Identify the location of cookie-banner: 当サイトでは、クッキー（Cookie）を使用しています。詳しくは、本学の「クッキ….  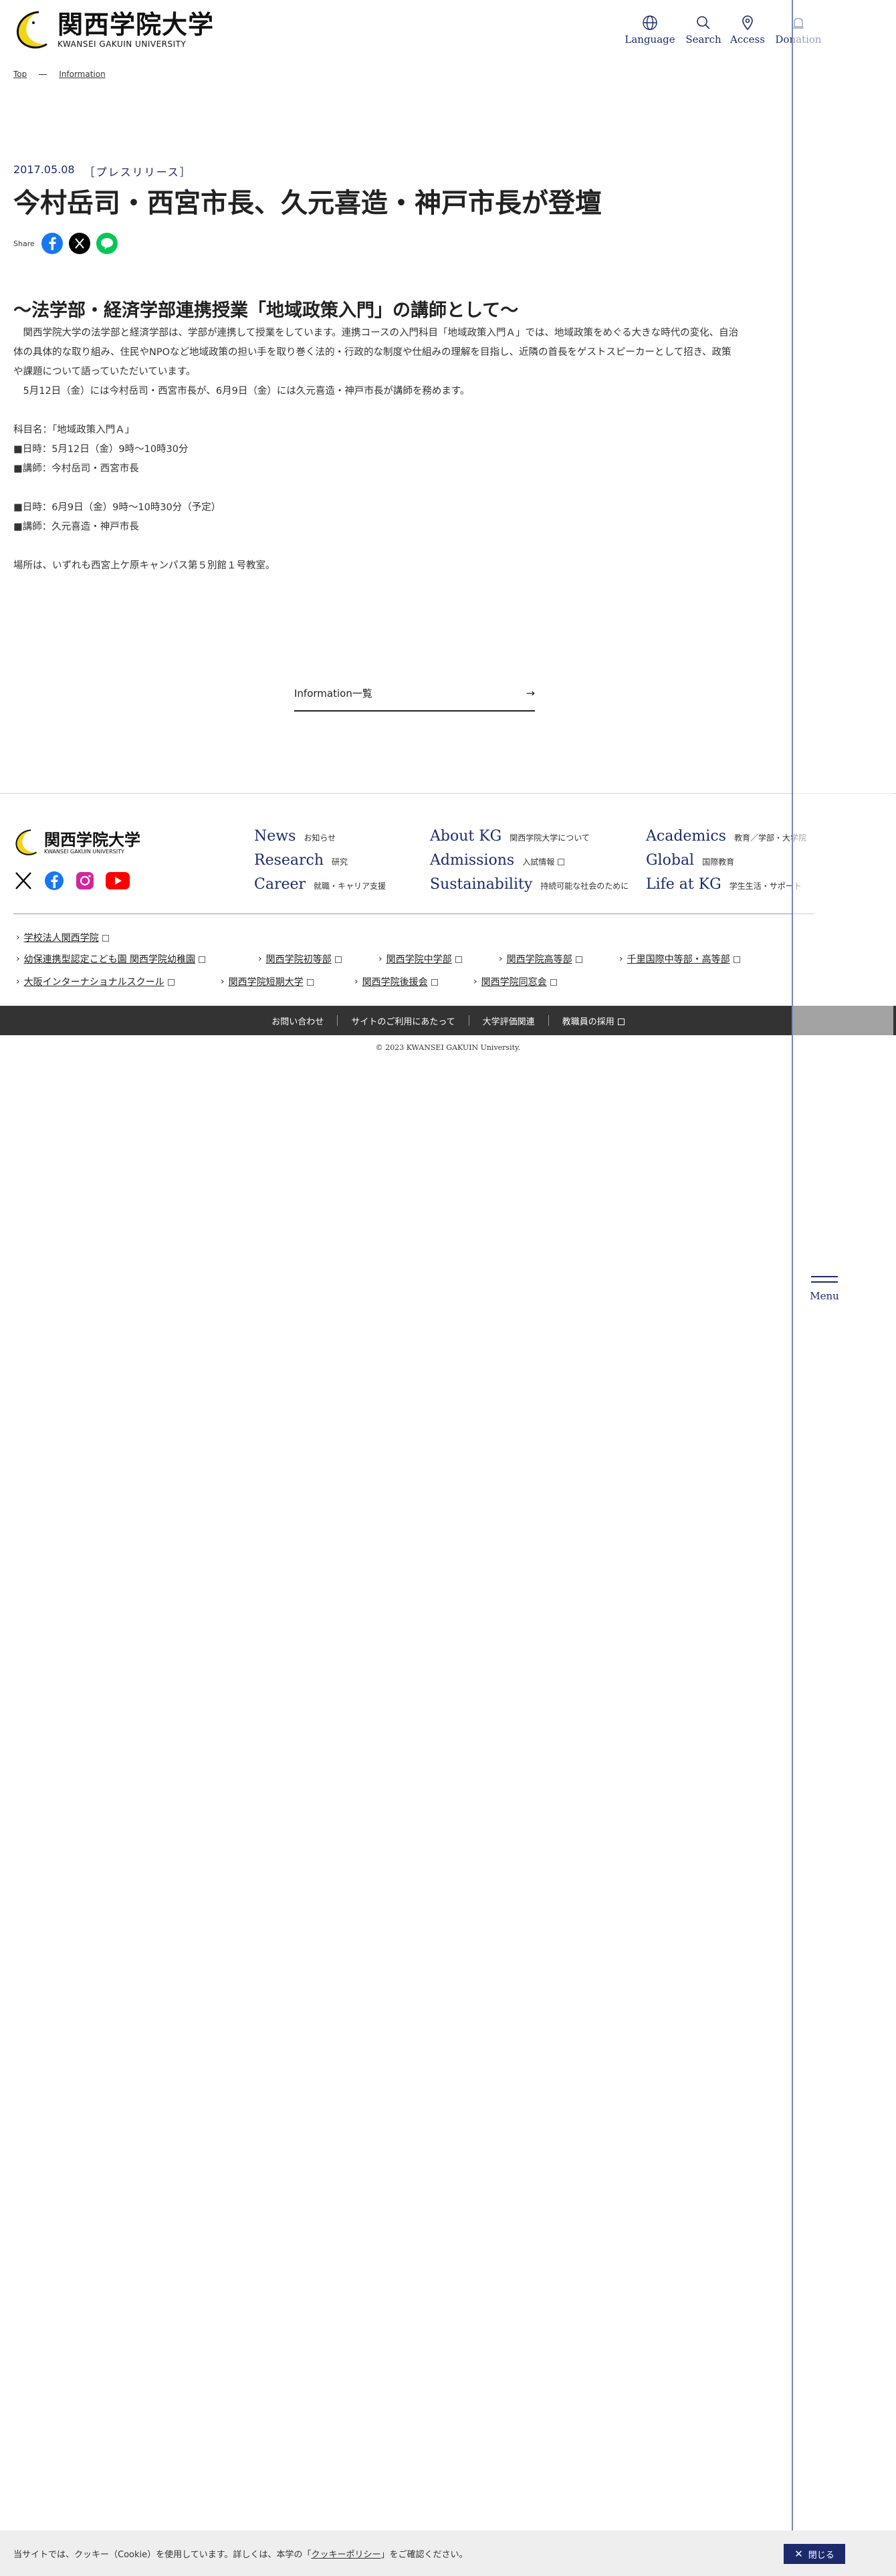
(448, 2553).